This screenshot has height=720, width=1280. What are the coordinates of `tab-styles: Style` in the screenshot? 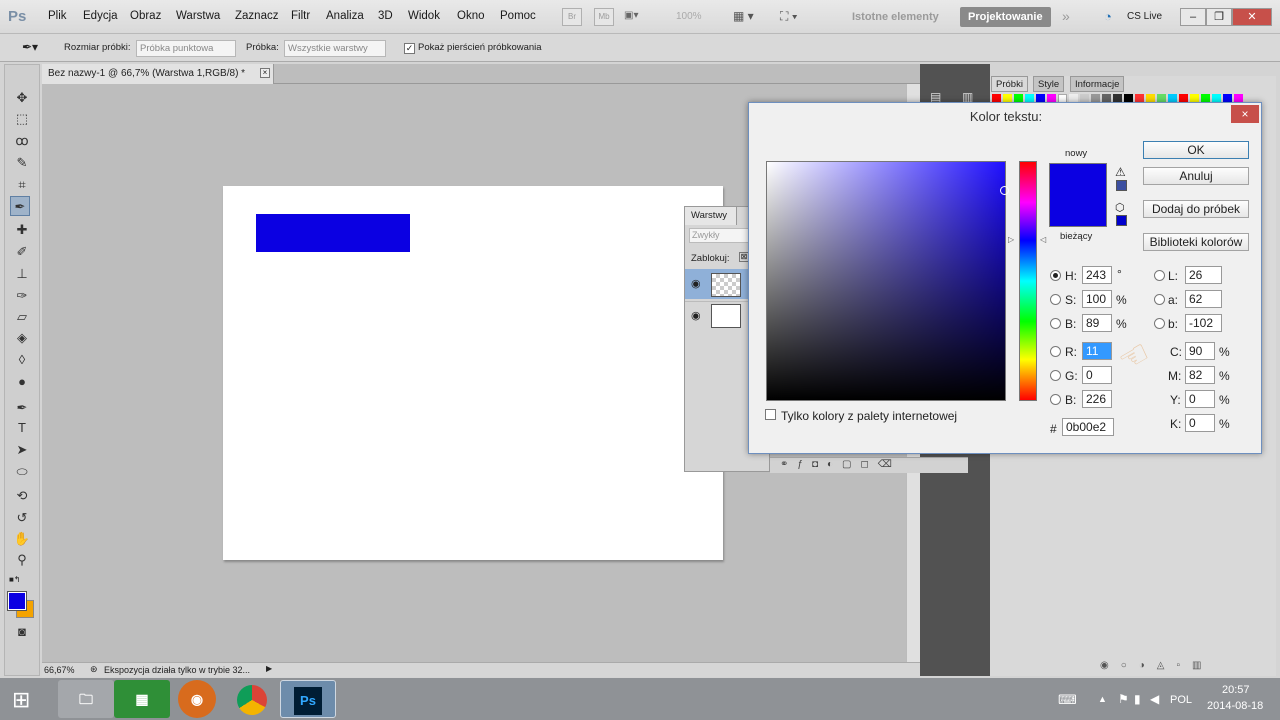 It's located at (1049, 84).